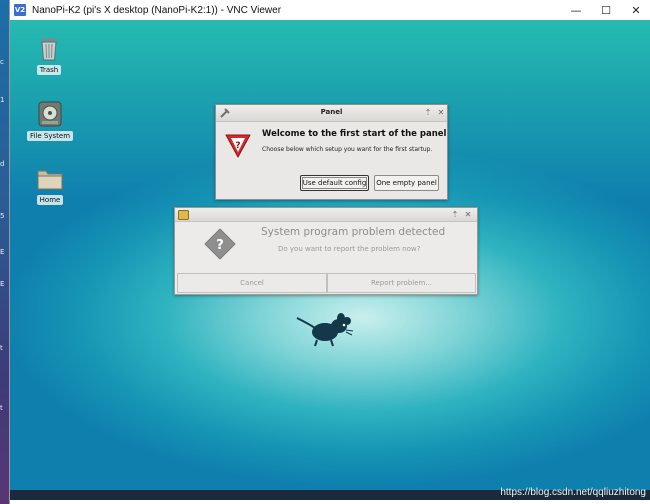 This screenshot has width=650, height=504. I want to click on crash-report-icon, so click(183, 215).